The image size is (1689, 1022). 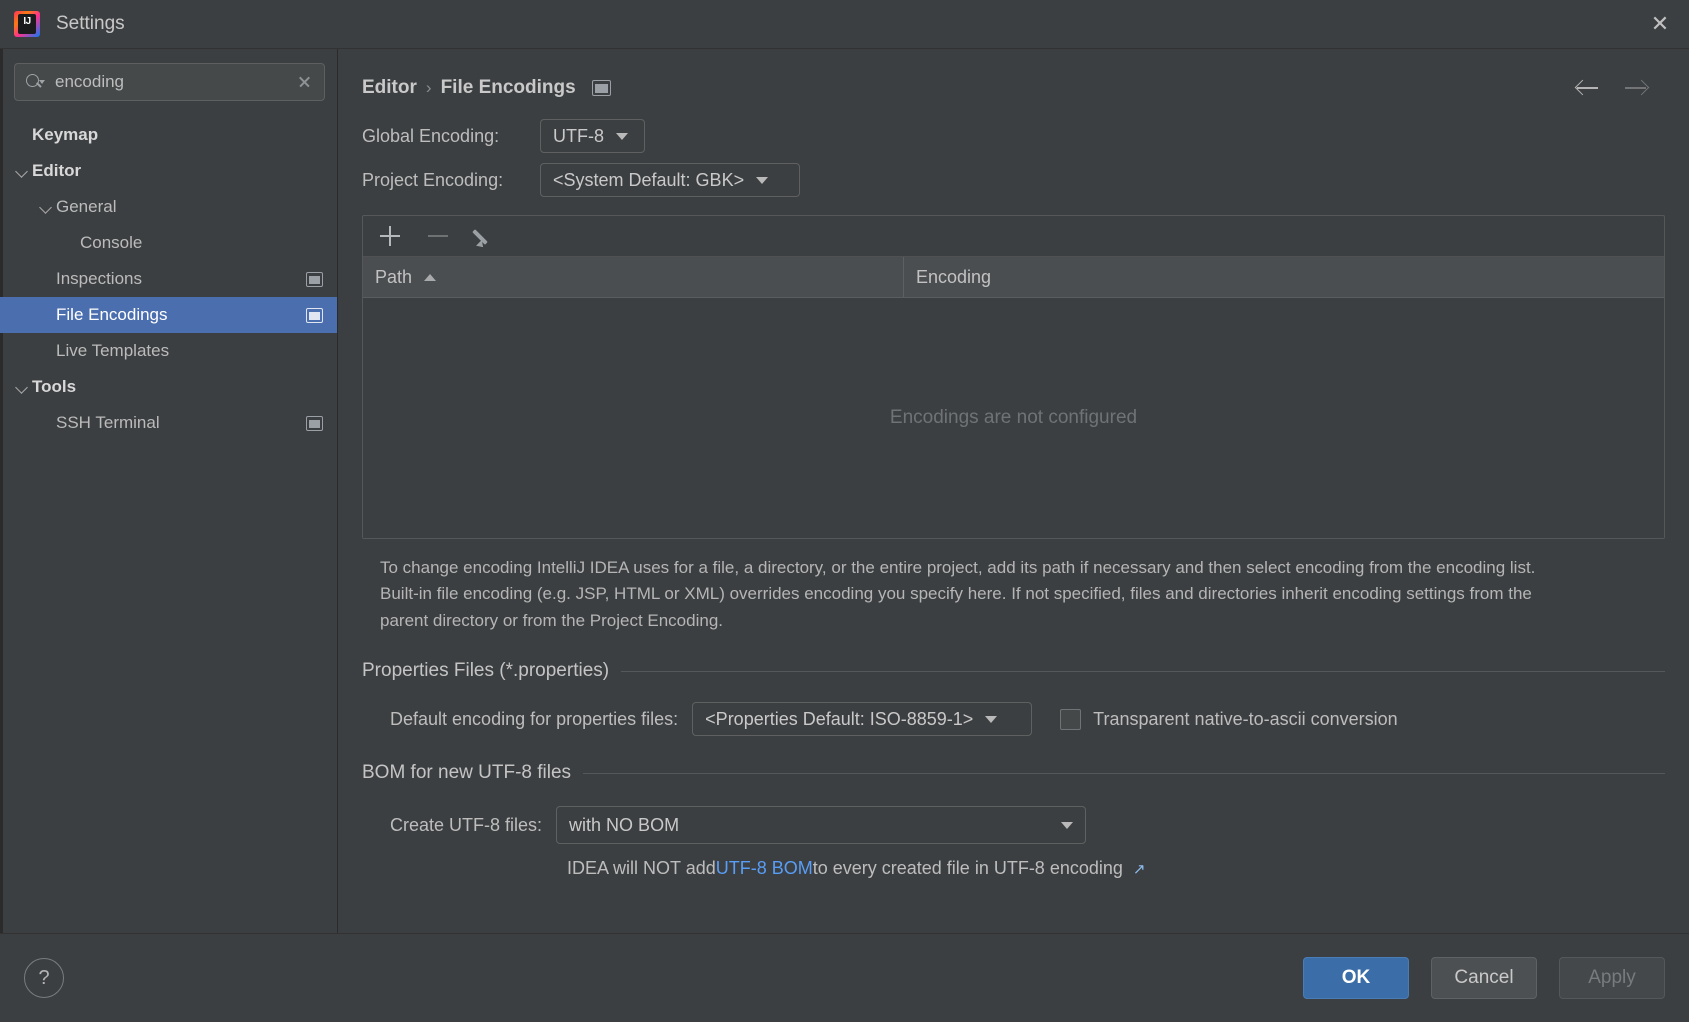 What do you see at coordinates (433, 179) in the screenshot?
I see `project-encoding-label: Project Encoding:` at bounding box center [433, 179].